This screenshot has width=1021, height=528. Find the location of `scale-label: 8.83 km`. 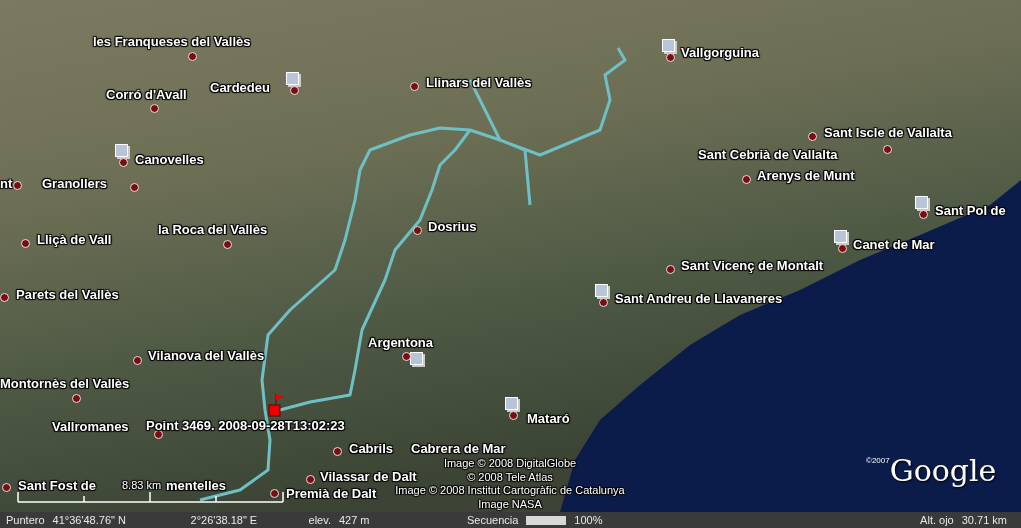

scale-label: 8.83 km is located at coordinates (142, 485).